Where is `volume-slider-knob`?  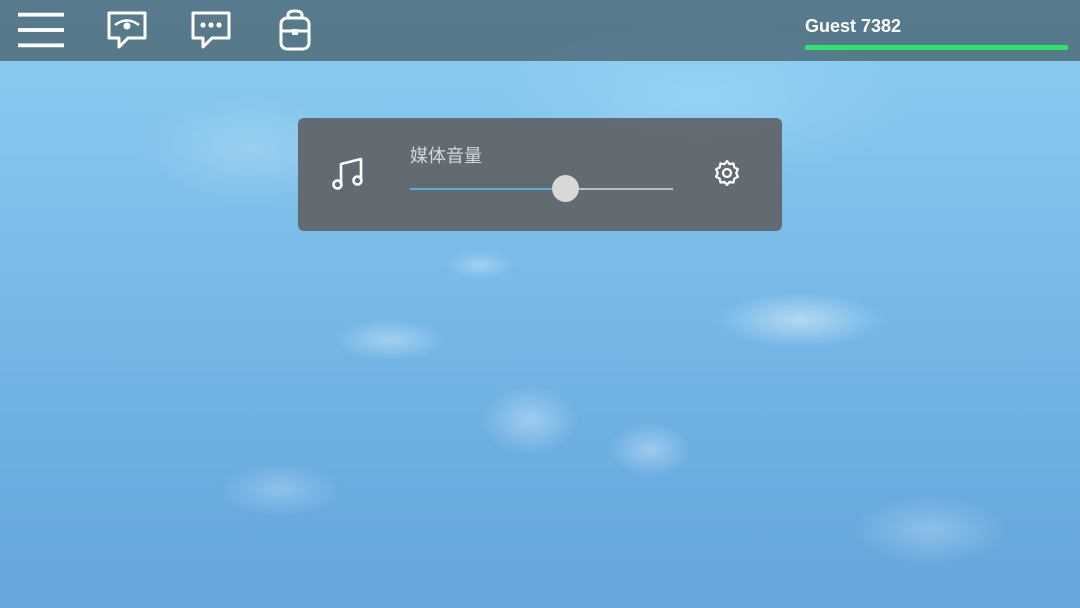 volume-slider-knob is located at coordinates (566, 188).